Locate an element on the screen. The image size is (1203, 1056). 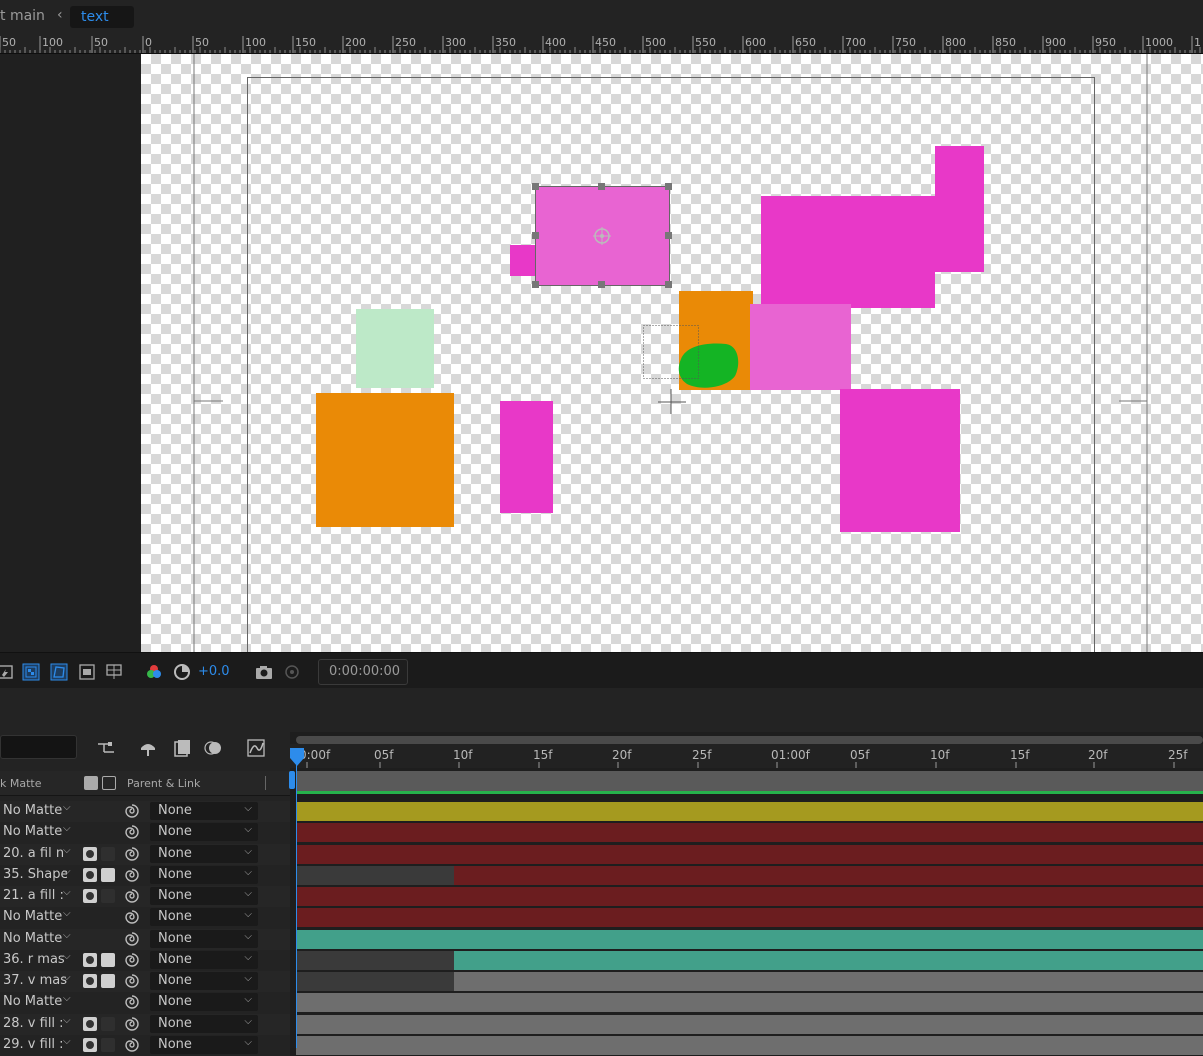
layer-search-input is located at coordinates (38, 747).